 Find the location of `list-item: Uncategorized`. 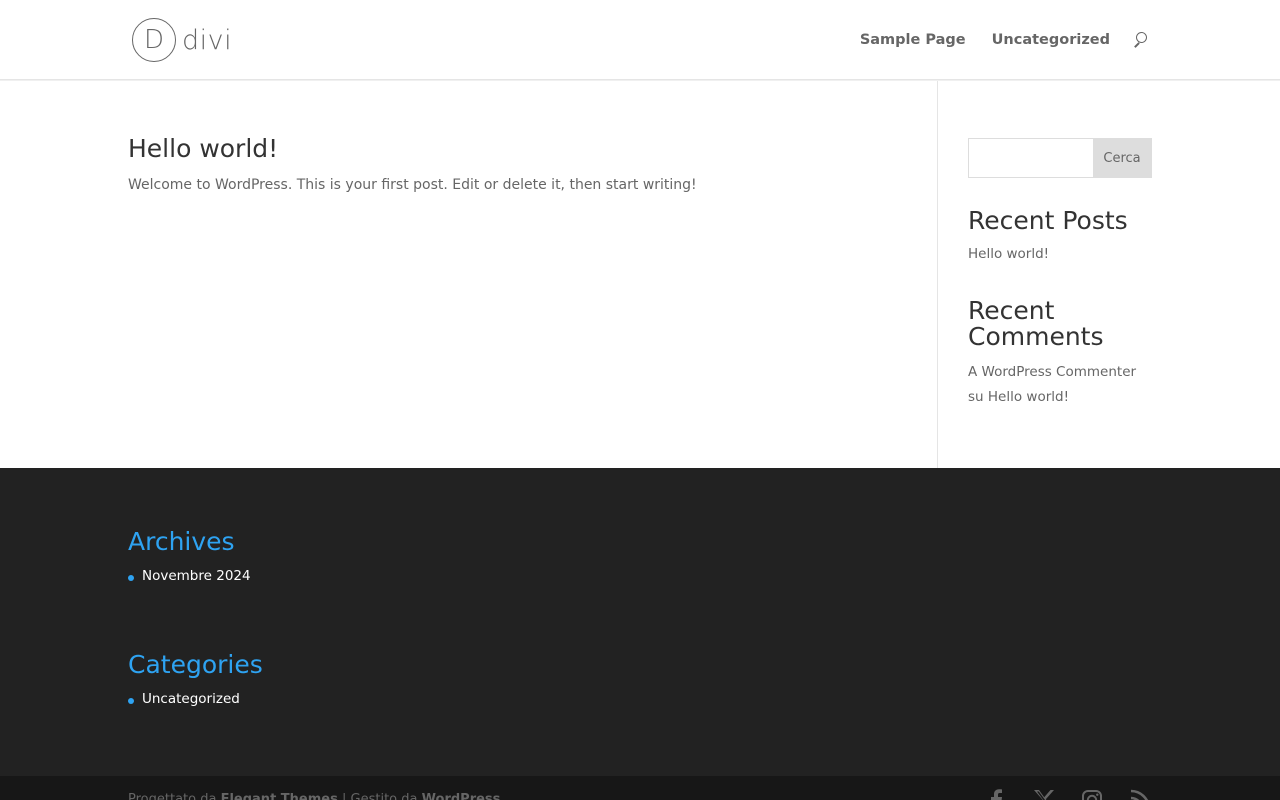

list-item: Uncategorized is located at coordinates (184, 699).